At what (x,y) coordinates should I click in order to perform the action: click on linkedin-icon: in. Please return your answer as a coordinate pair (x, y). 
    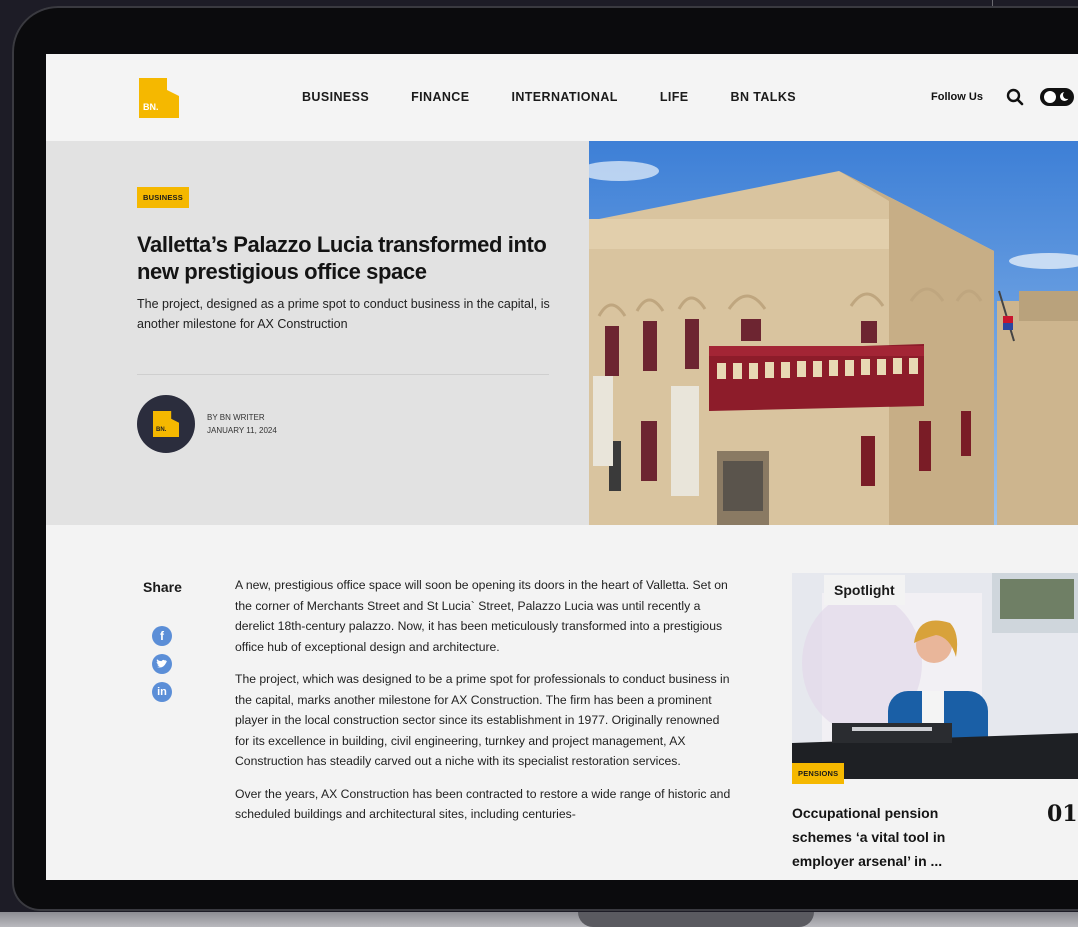
    Looking at the image, I should click on (162, 692).